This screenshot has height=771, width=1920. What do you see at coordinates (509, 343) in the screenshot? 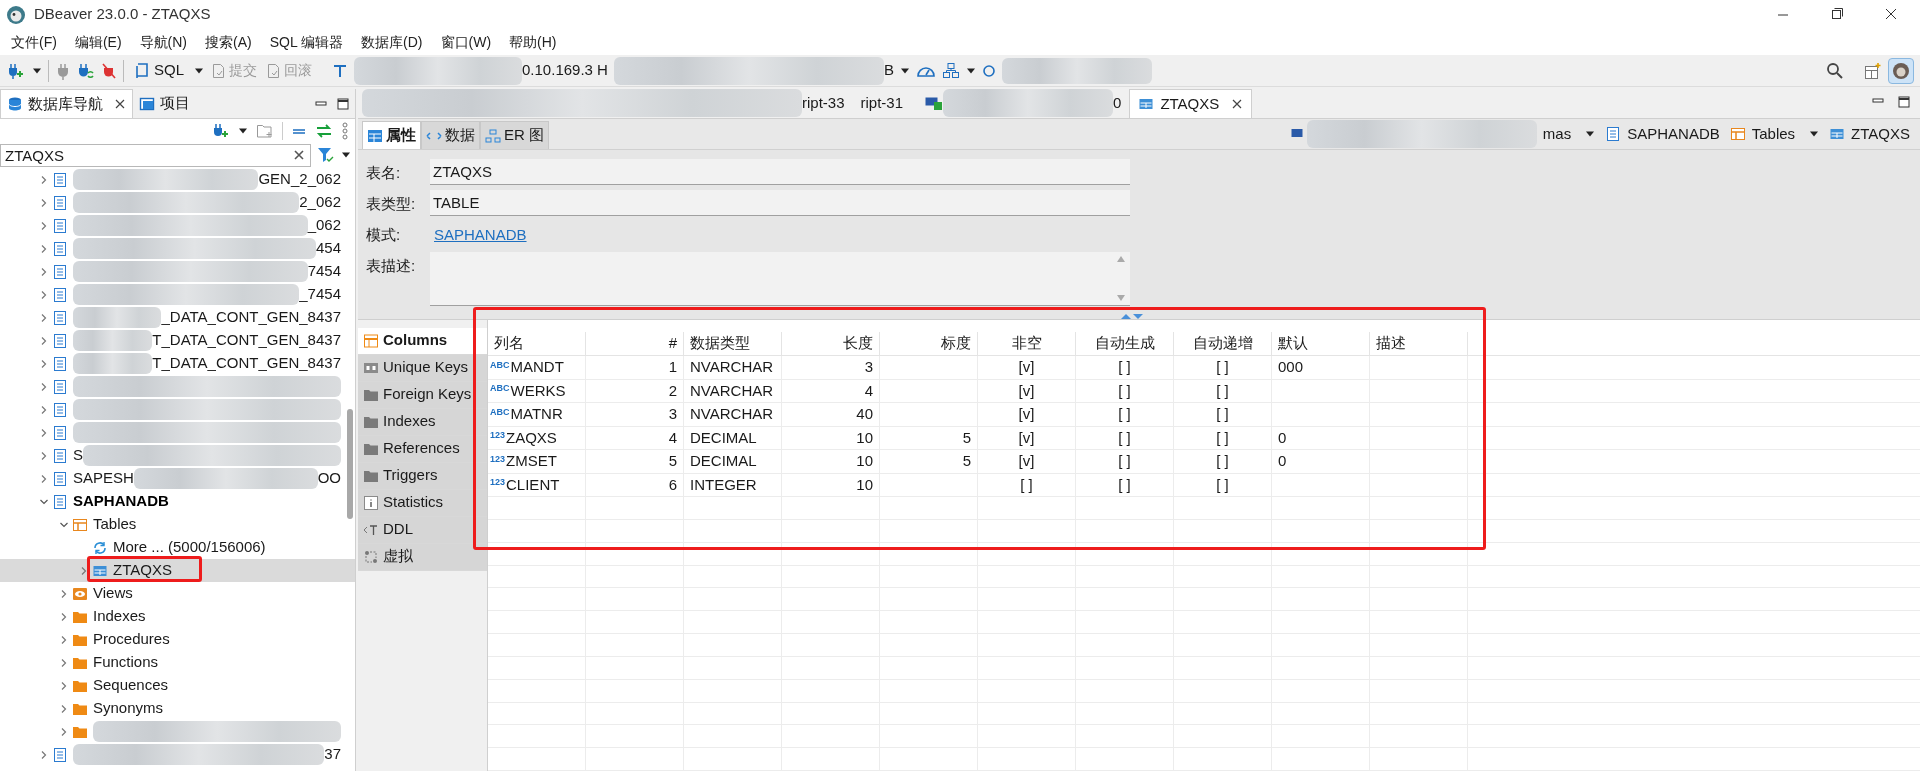
I see `column-header: 列名` at bounding box center [509, 343].